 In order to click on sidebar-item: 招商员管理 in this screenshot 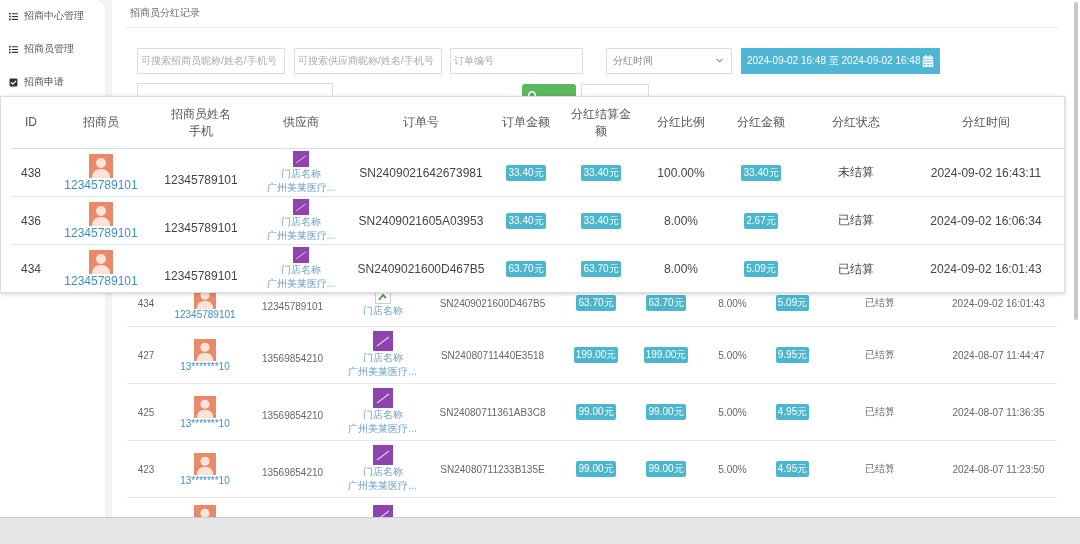, I will do `click(52, 49)`.